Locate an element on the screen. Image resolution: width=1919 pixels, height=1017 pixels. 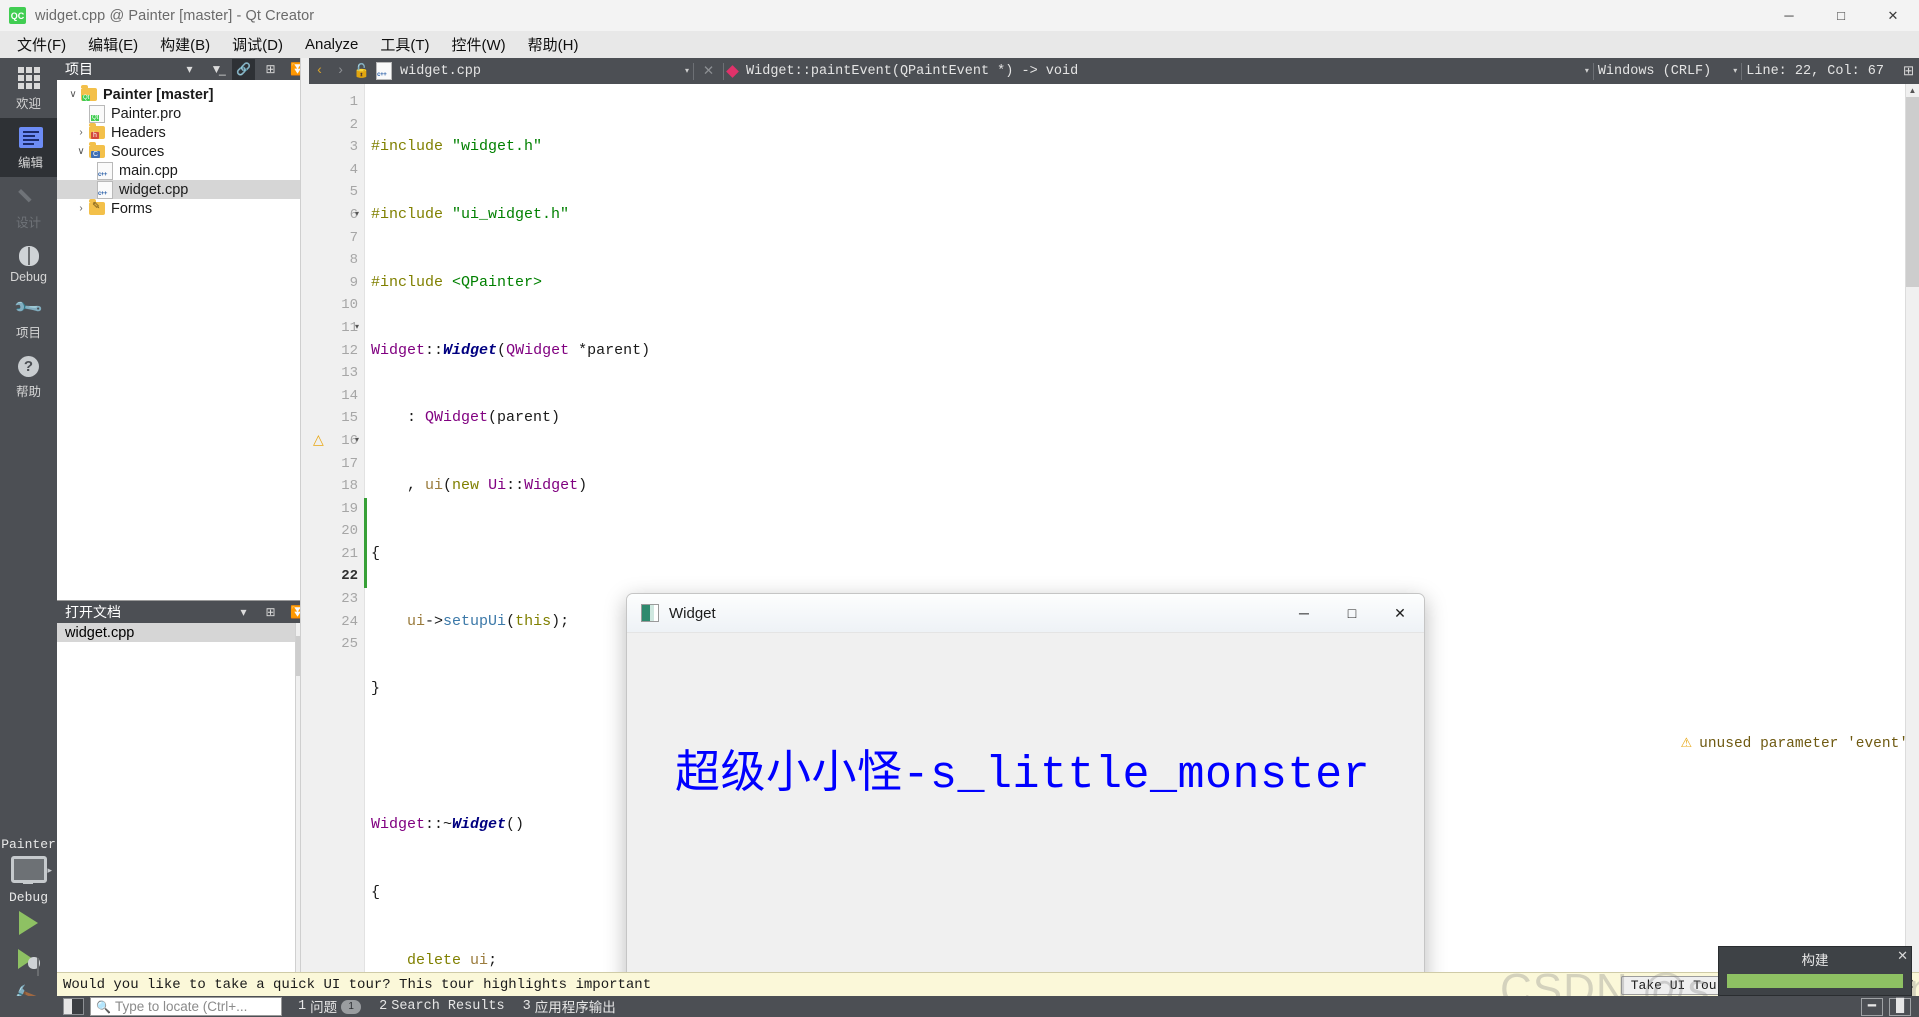
tree-item-painter-pro: Painter.pro is located at coordinates (183, 113).